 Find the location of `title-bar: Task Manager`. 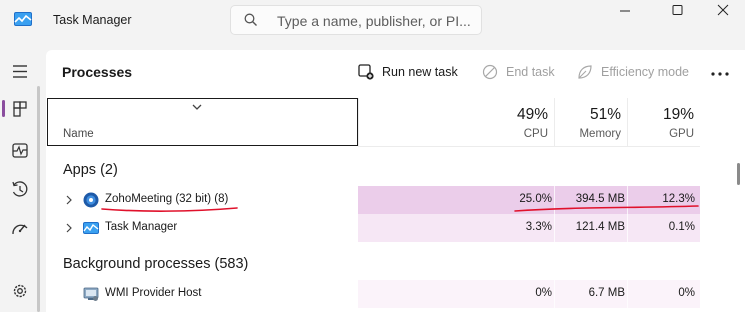

title-bar: Task Manager is located at coordinates (372, 21).